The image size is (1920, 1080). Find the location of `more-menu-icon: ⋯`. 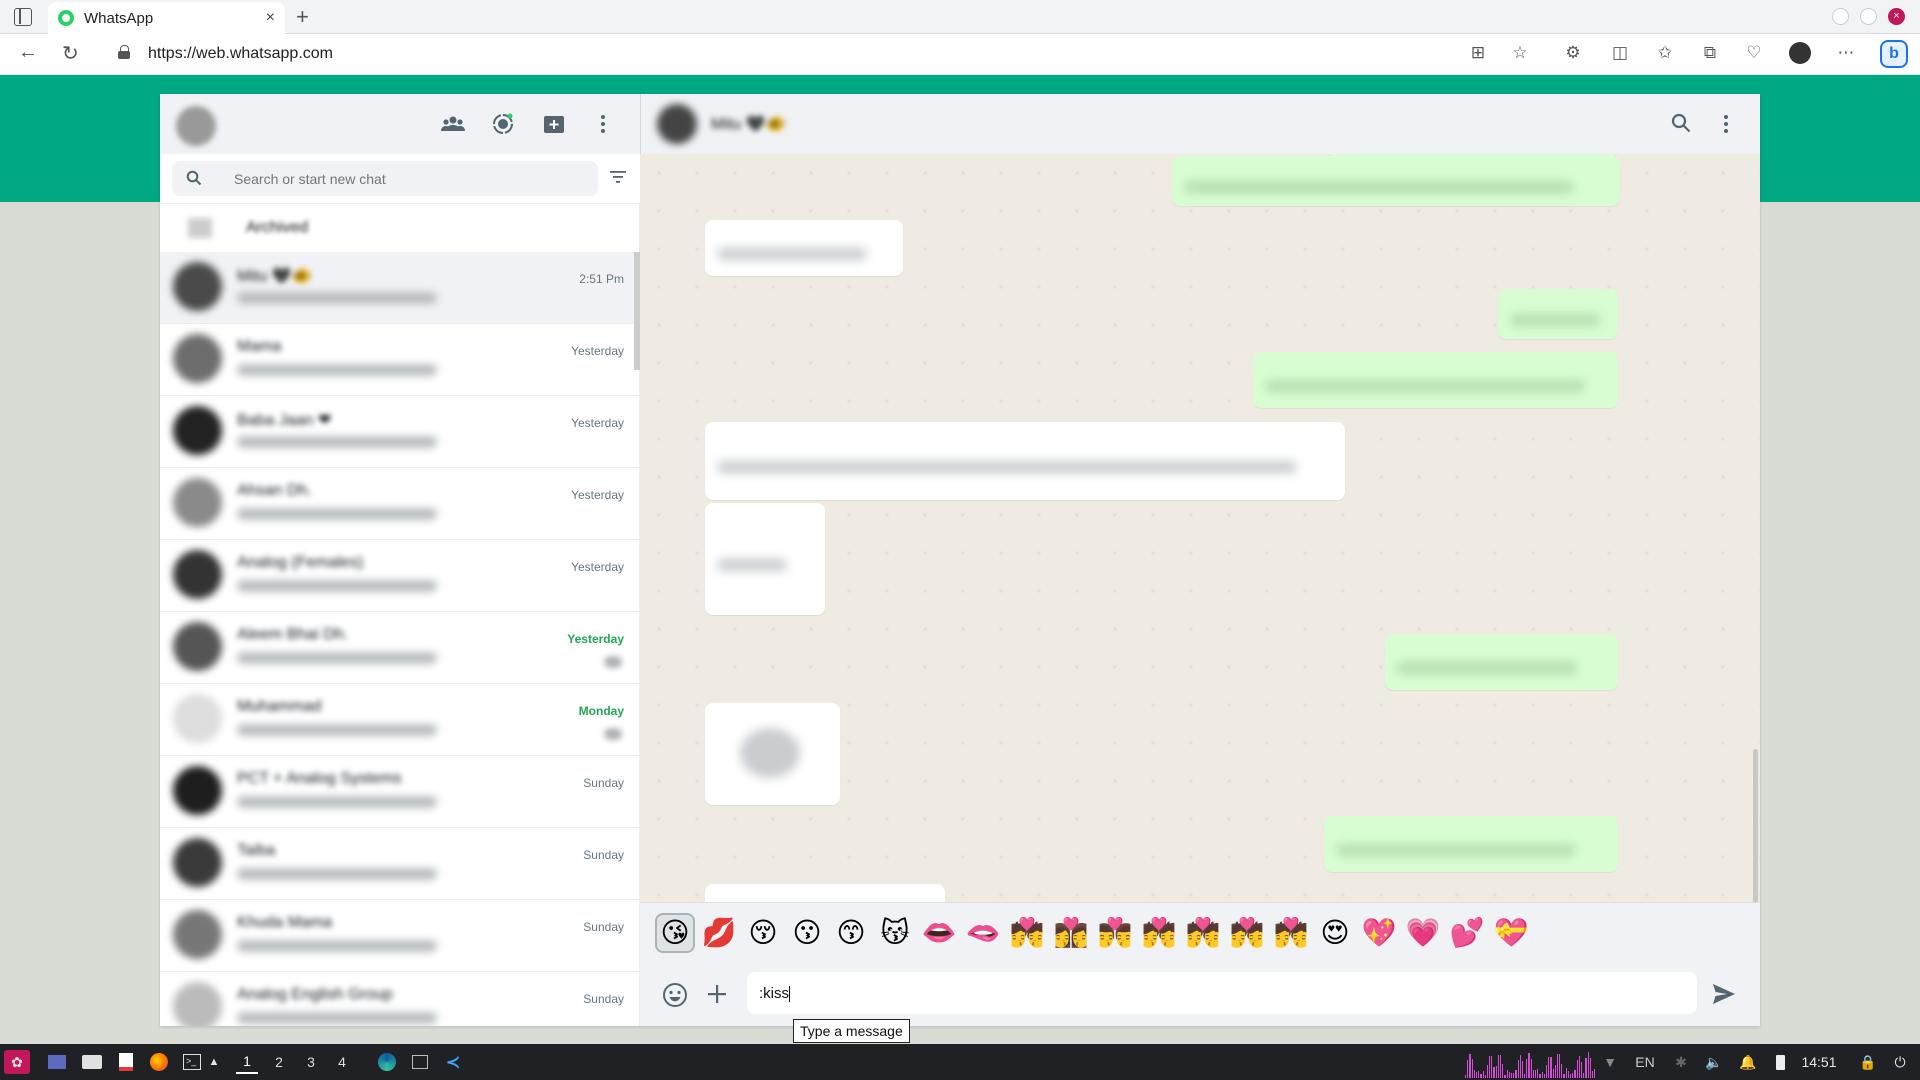

more-menu-icon: ⋯ is located at coordinates (1846, 53).